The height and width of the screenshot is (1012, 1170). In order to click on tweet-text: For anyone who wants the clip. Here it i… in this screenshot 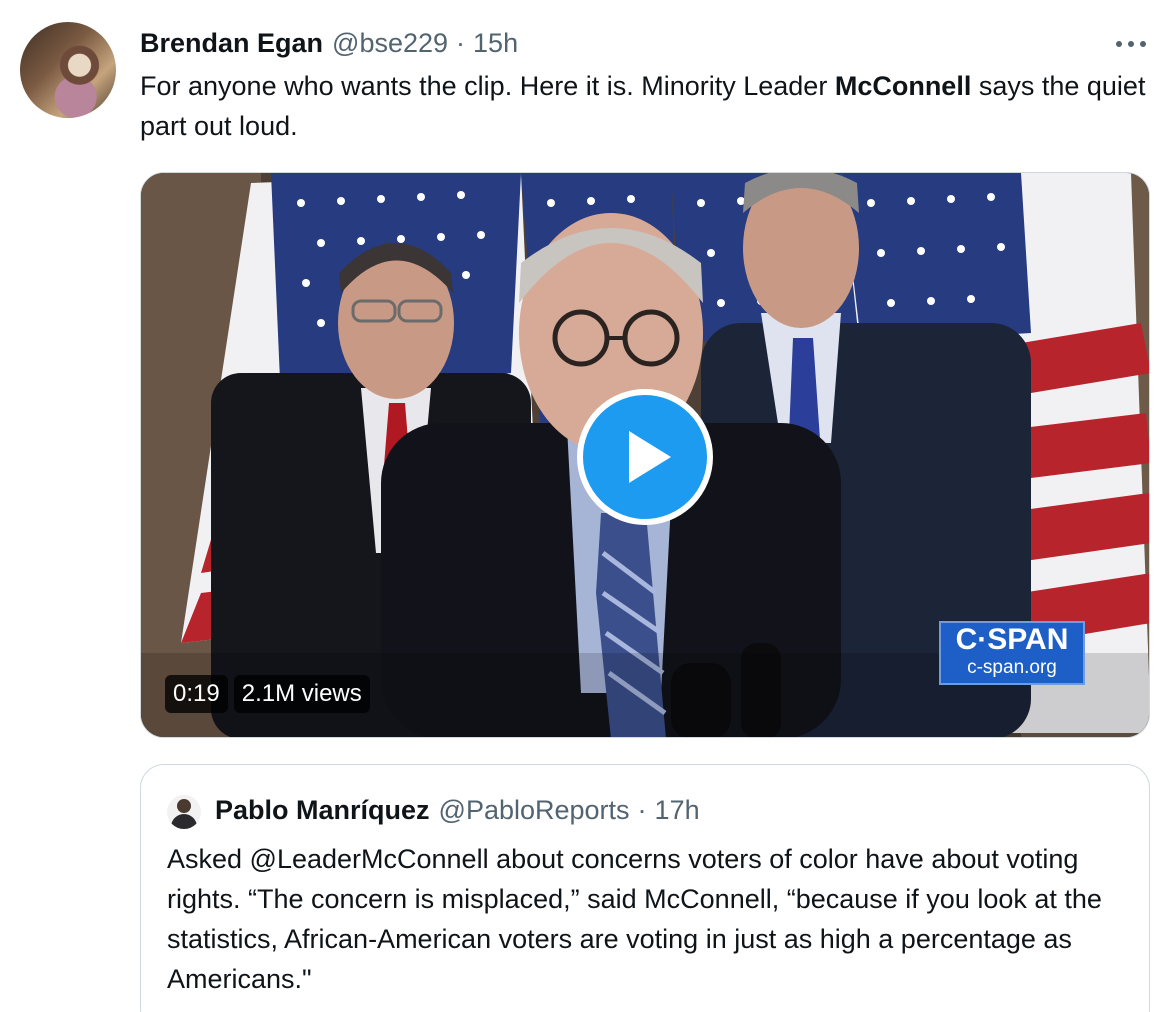, I will do `click(645, 106)`.